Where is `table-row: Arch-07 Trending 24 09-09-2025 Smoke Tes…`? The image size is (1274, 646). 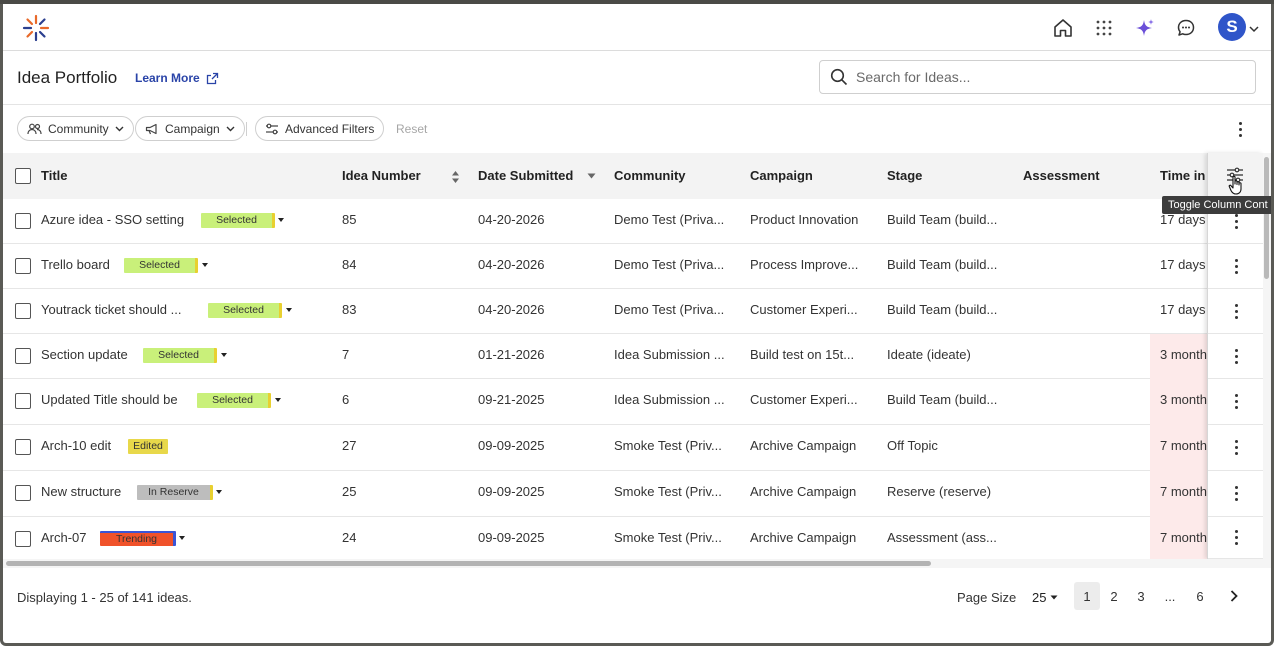
table-row: Arch-07 Trending 24 09-09-2025 Smoke Tes… is located at coordinates (605, 538).